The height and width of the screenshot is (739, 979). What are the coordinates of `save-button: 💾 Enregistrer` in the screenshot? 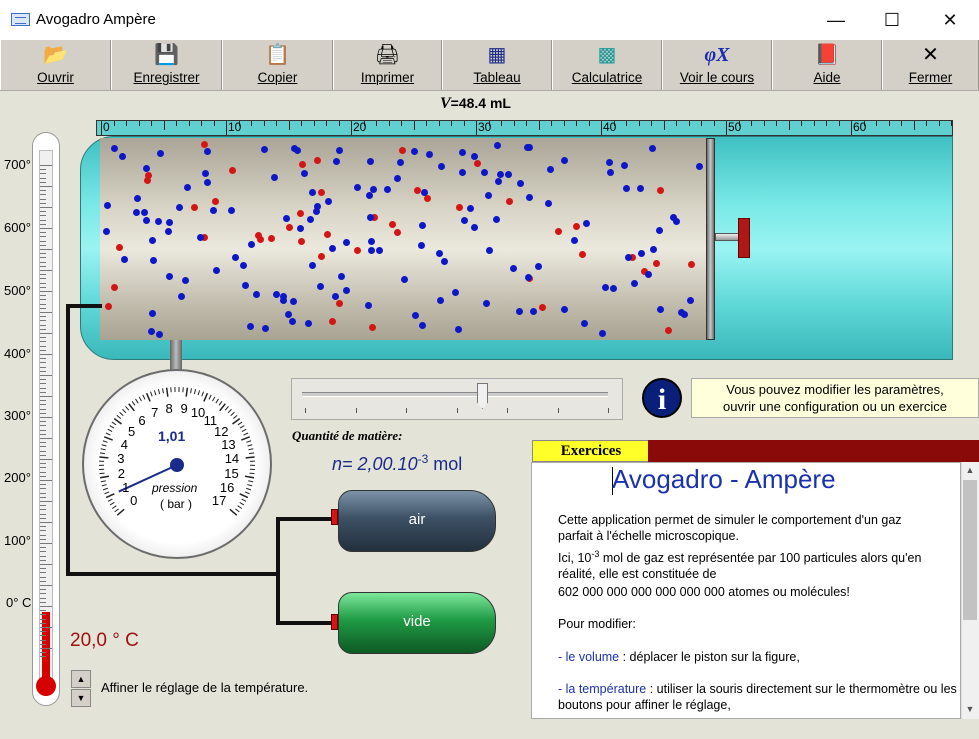 It's located at (166, 65).